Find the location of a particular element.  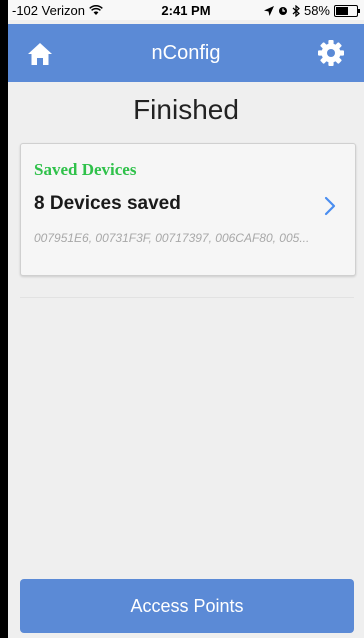

divider is located at coordinates (187, 297).